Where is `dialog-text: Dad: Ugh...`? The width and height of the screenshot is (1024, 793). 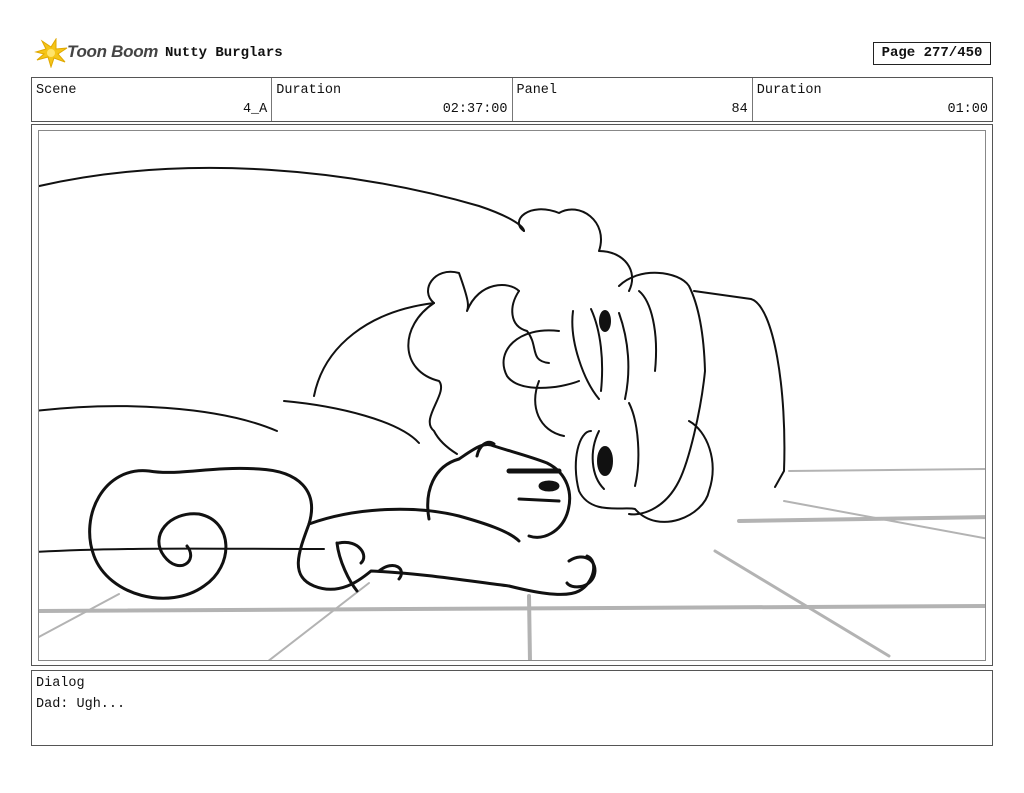 dialog-text: Dad: Ugh... is located at coordinates (81, 704).